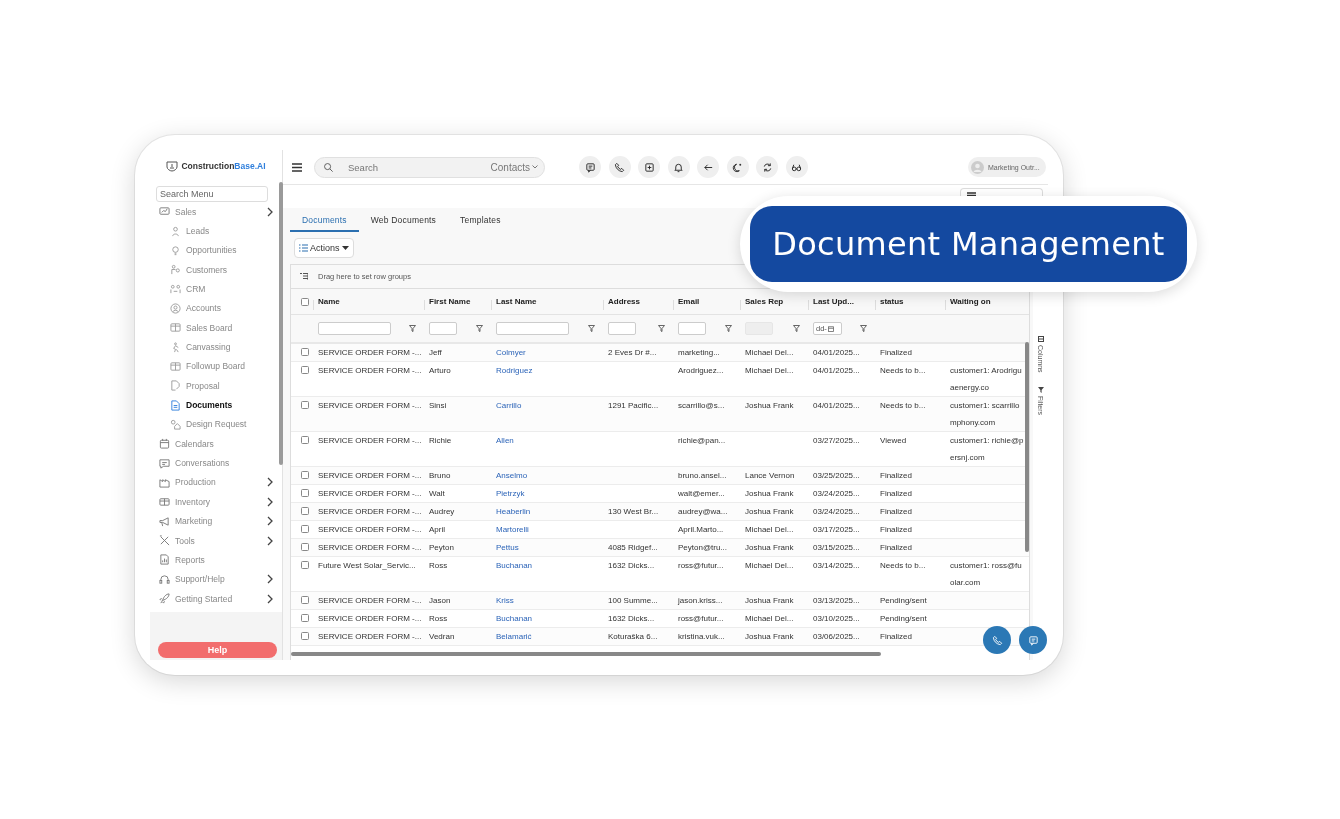 Image resolution: width=1340 pixels, height=819 pixels. What do you see at coordinates (892, 301) in the screenshot?
I see `column-header: status` at bounding box center [892, 301].